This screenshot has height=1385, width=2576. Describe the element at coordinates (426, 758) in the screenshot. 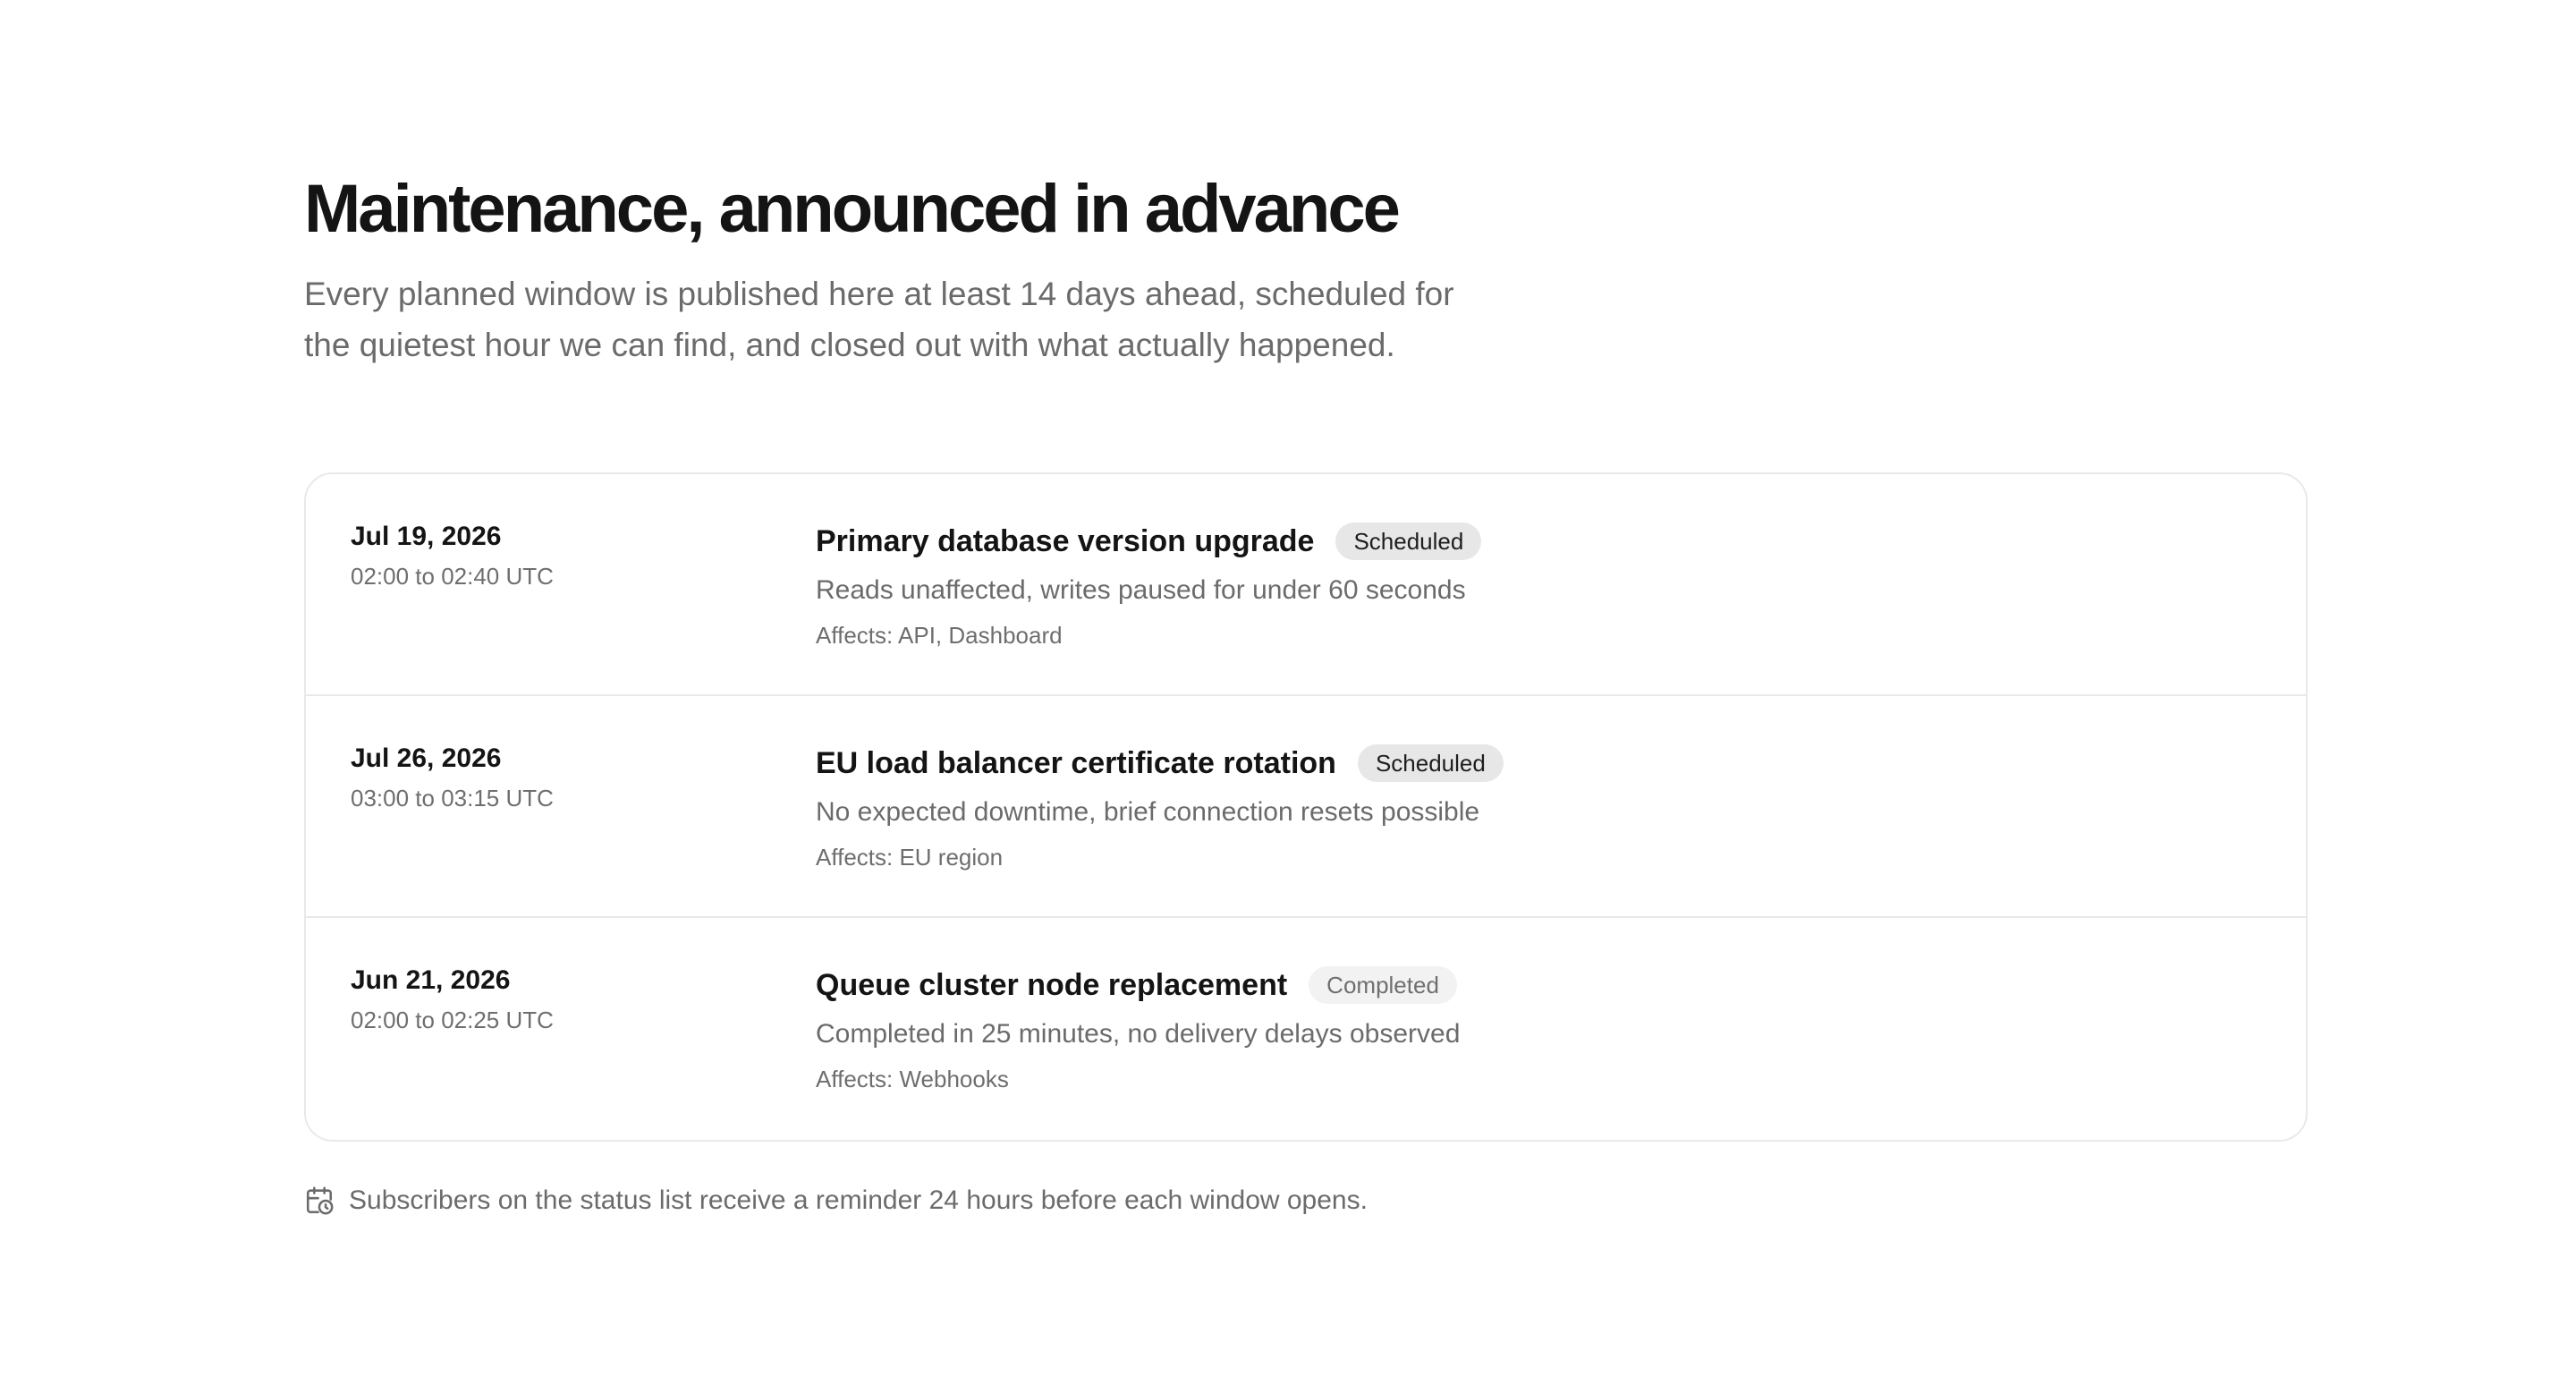

I see `window-date: Jul 26, 2026` at that location.